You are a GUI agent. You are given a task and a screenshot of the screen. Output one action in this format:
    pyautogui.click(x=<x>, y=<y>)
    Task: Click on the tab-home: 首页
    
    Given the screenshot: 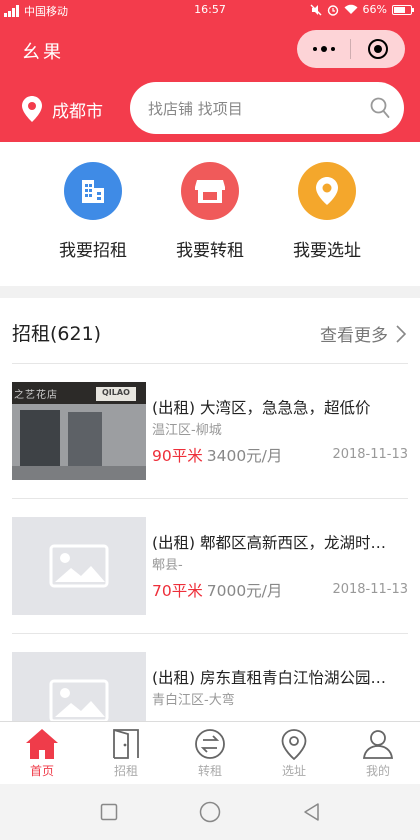 What is the action you would take?
    pyautogui.click(x=42, y=753)
    